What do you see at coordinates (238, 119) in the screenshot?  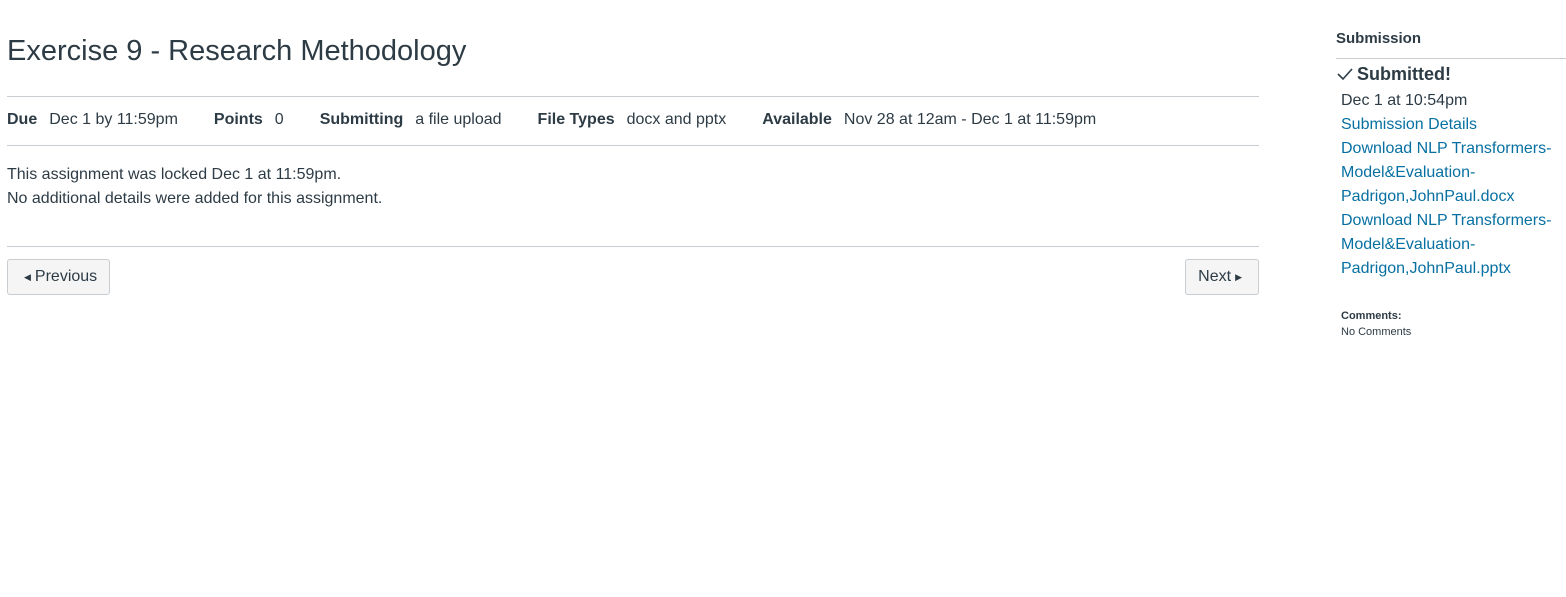 I see `points-label: Points` at bounding box center [238, 119].